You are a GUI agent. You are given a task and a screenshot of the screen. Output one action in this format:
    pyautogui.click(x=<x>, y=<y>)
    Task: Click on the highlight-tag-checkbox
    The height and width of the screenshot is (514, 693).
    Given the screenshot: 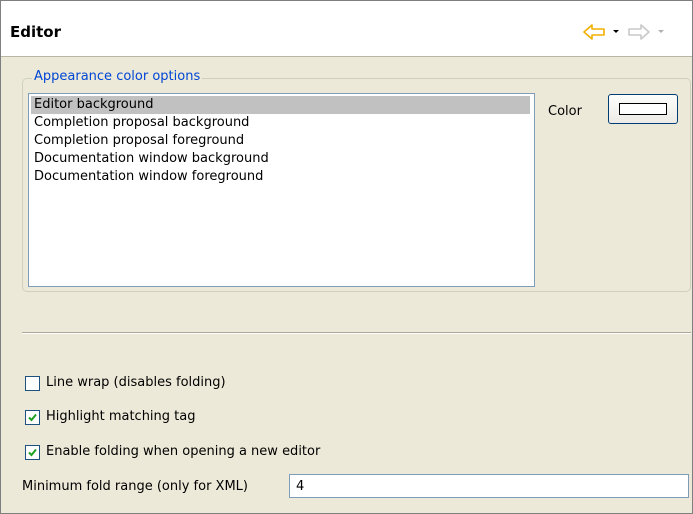 What is the action you would take?
    pyautogui.click(x=32, y=417)
    